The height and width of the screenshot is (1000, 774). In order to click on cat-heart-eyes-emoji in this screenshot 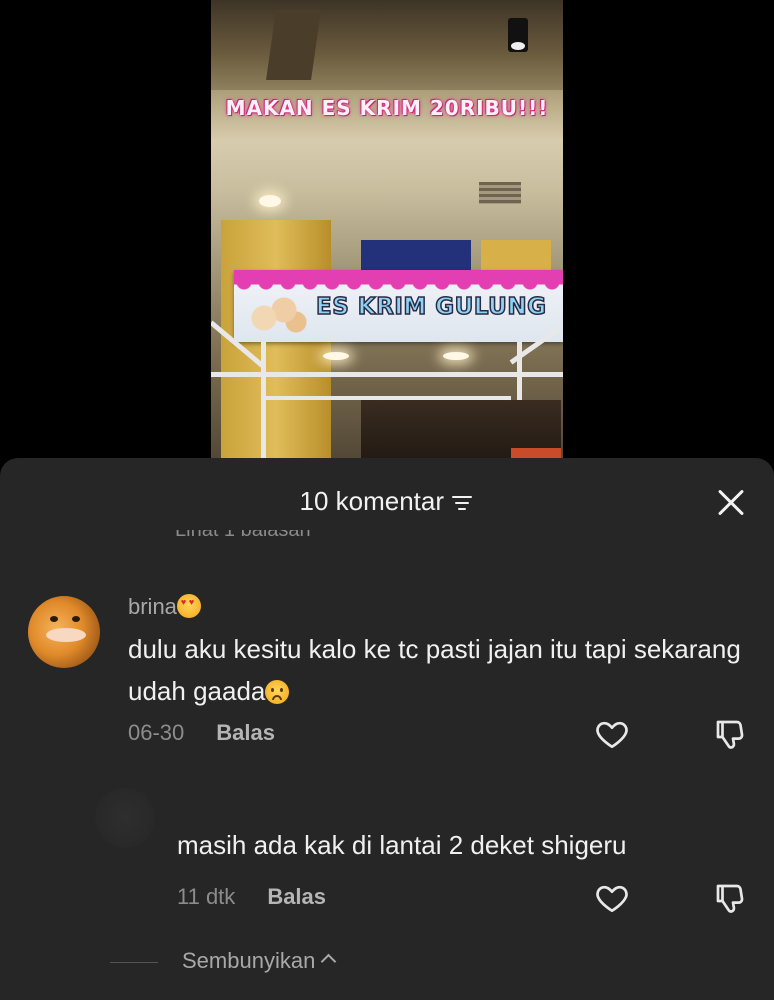, I will do `click(188, 606)`.